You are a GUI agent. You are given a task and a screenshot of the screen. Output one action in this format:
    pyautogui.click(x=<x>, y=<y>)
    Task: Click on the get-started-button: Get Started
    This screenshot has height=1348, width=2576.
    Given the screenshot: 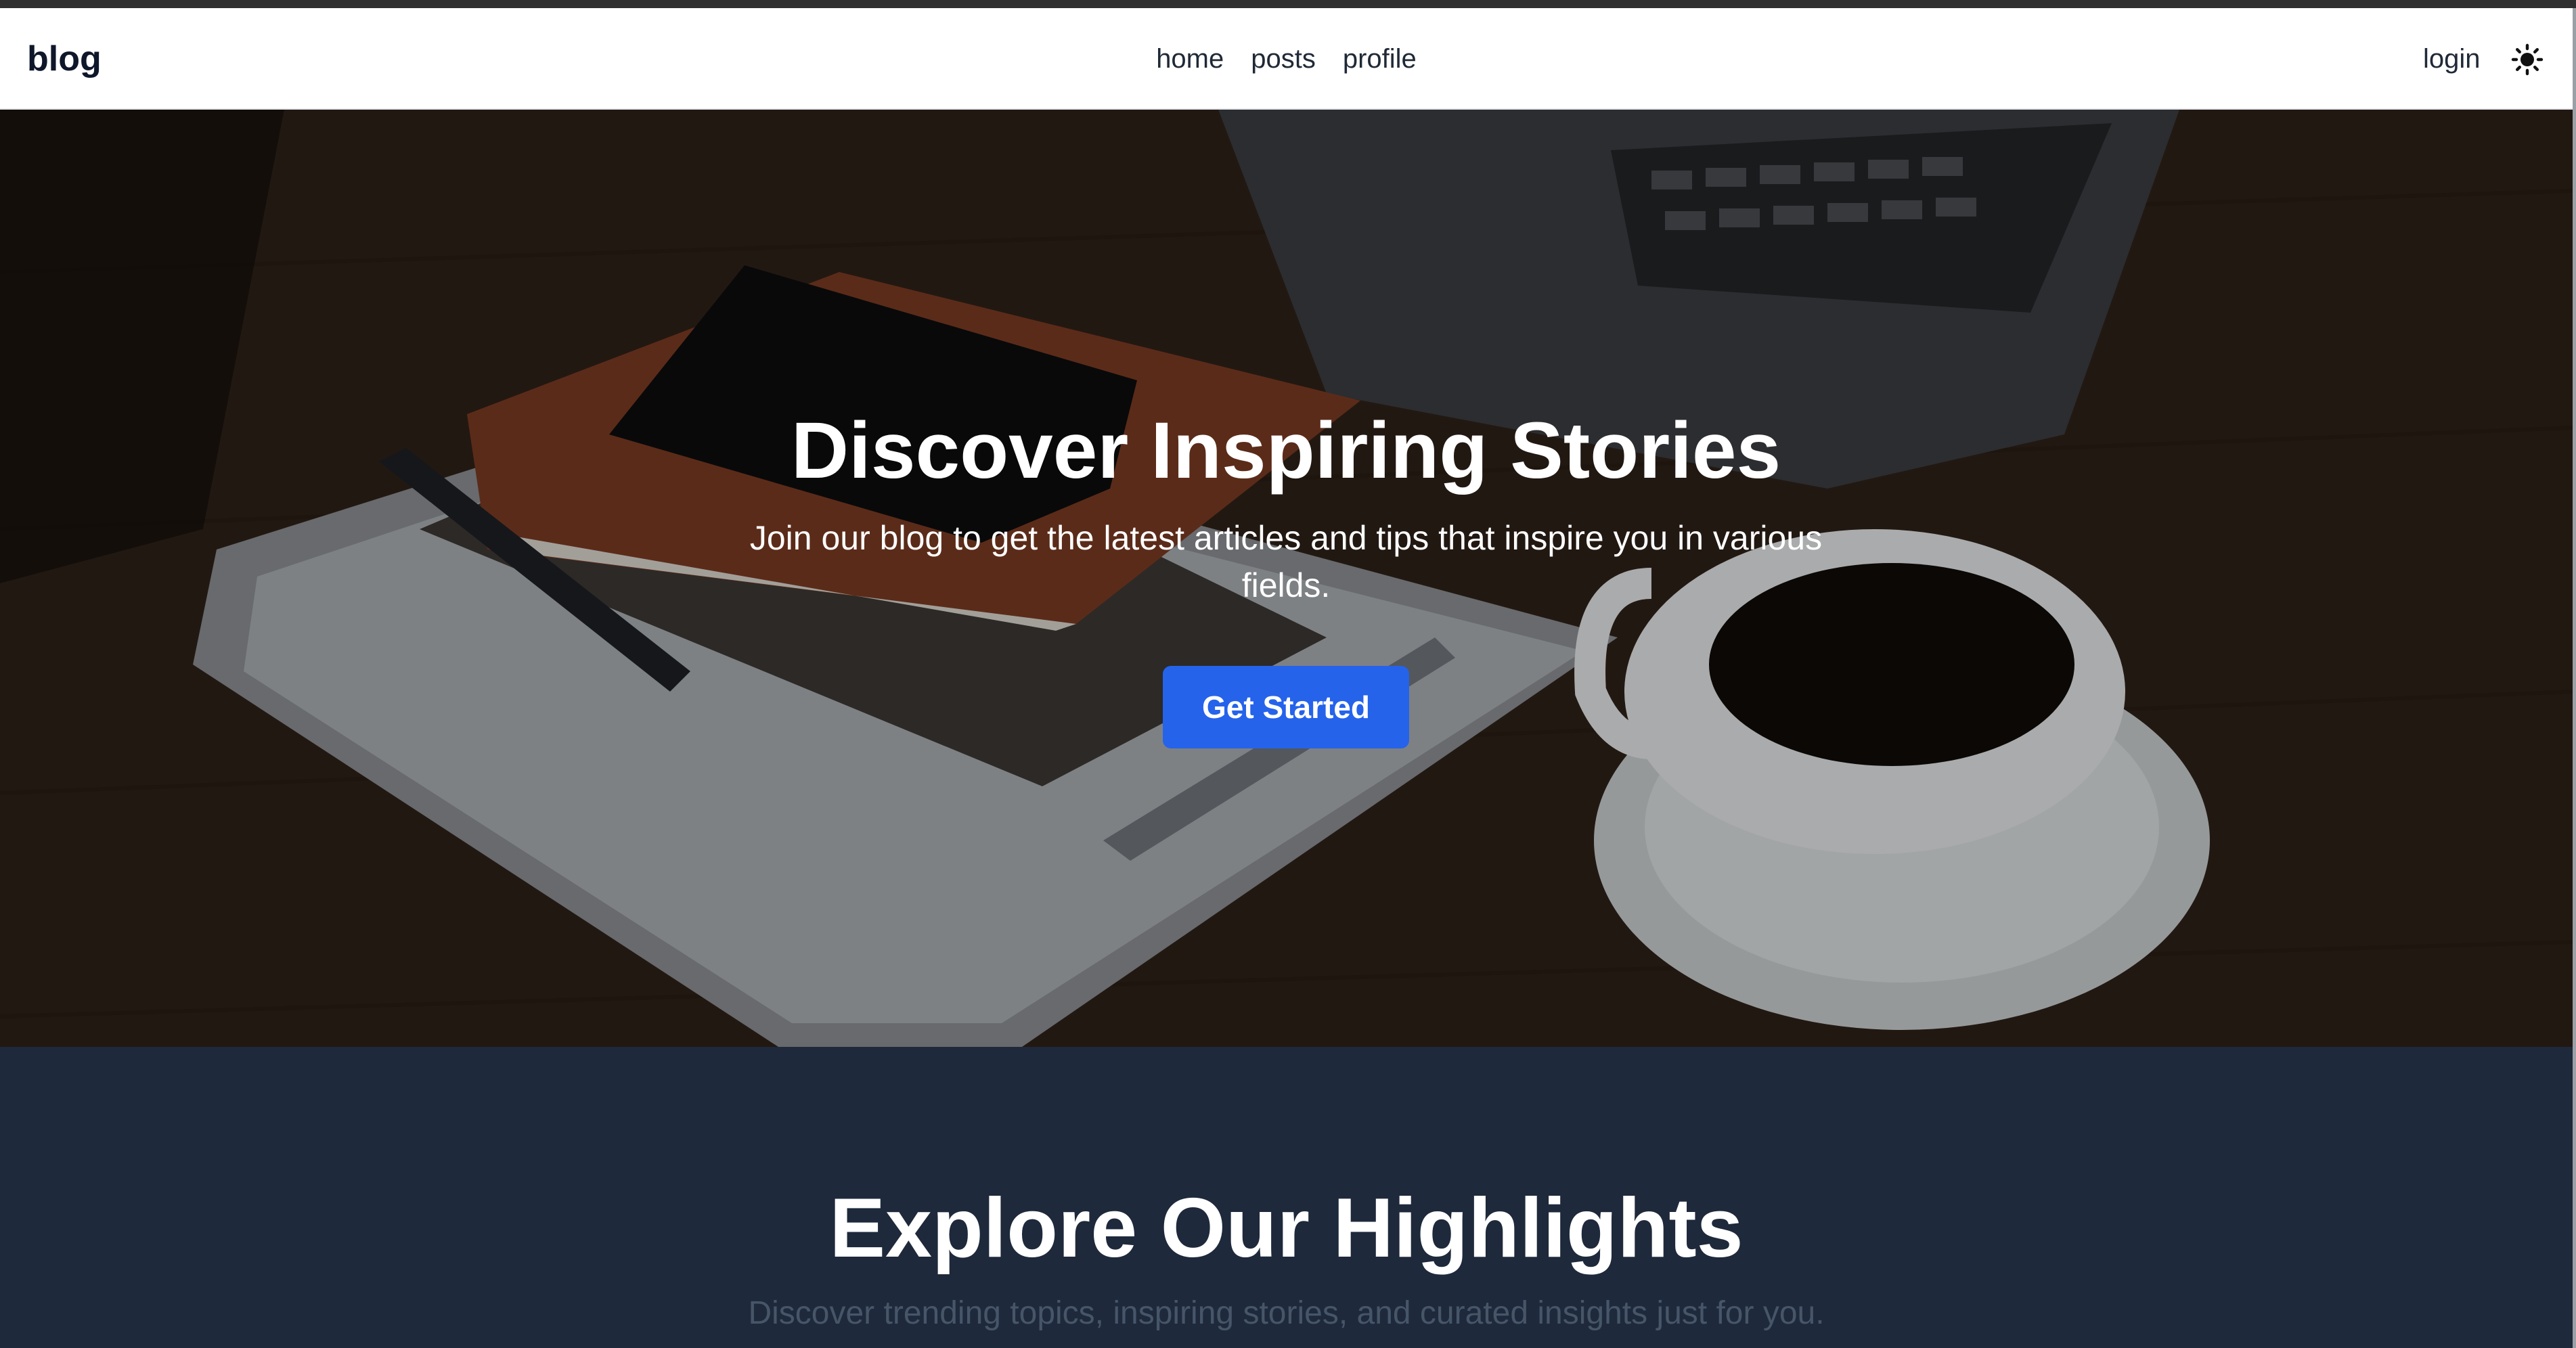 What is the action you would take?
    pyautogui.click(x=1286, y=706)
    